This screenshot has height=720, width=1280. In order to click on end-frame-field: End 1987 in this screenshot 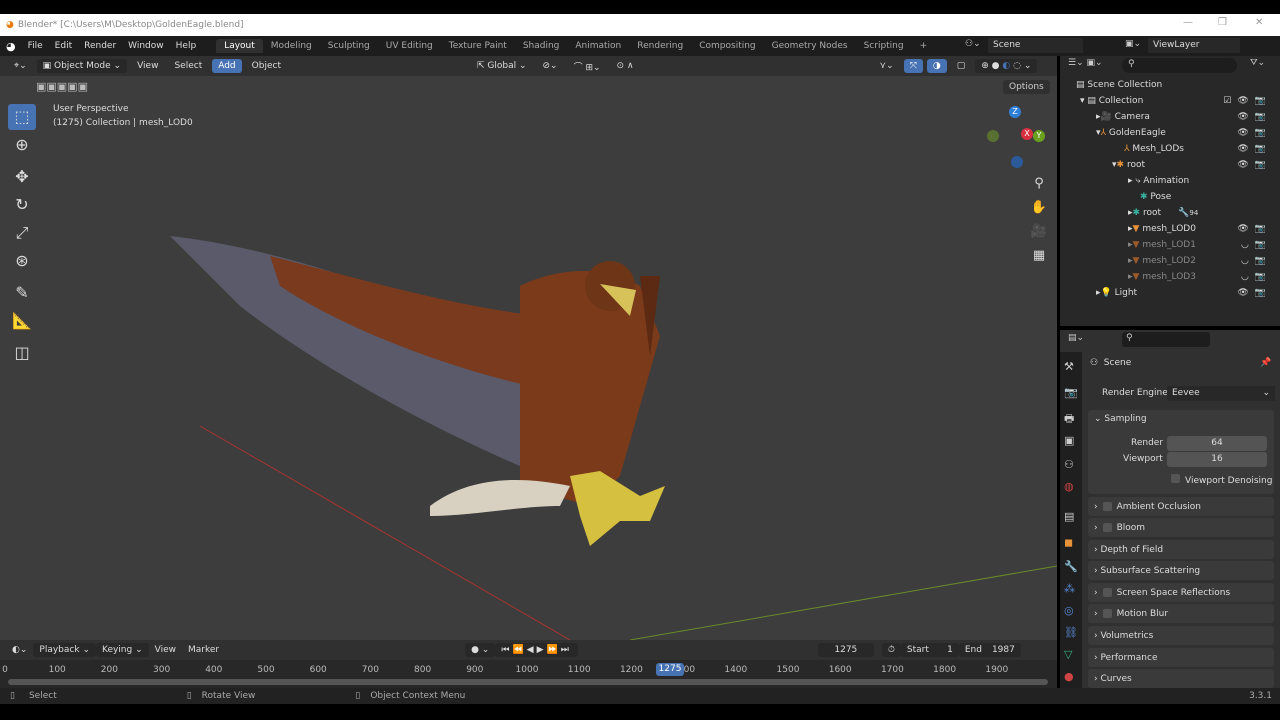, I will do `click(989, 650)`.